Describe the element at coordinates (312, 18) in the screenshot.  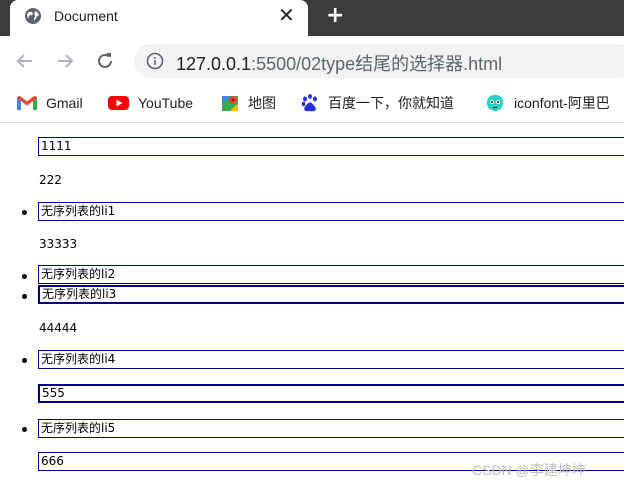
I see `tab-strip: Document ✕ +` at that location.